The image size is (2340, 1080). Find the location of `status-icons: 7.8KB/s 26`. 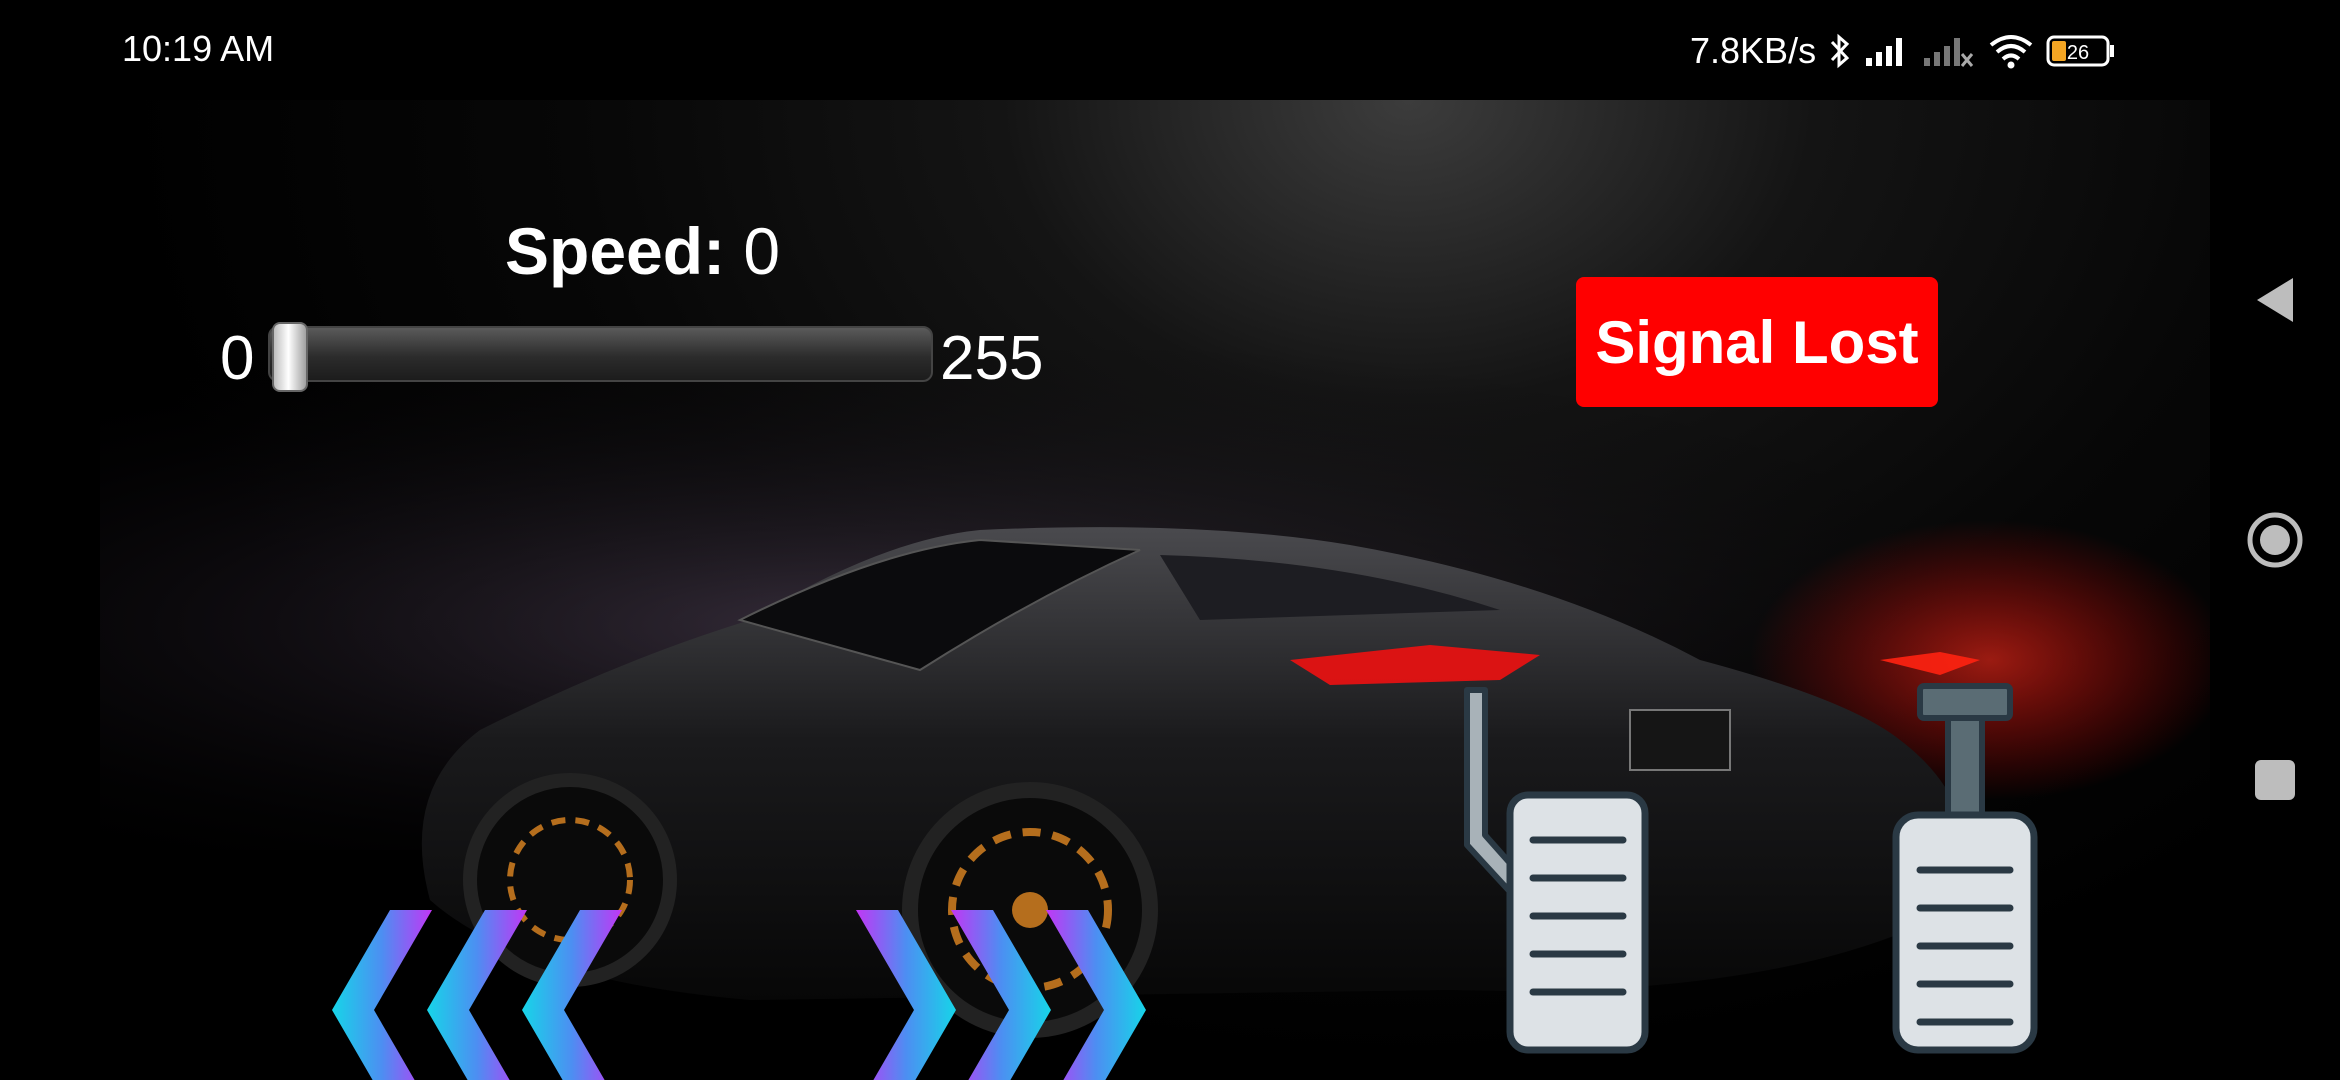

status-icons: 7.8KB/s 26 is located at coordinates (1903, 51).